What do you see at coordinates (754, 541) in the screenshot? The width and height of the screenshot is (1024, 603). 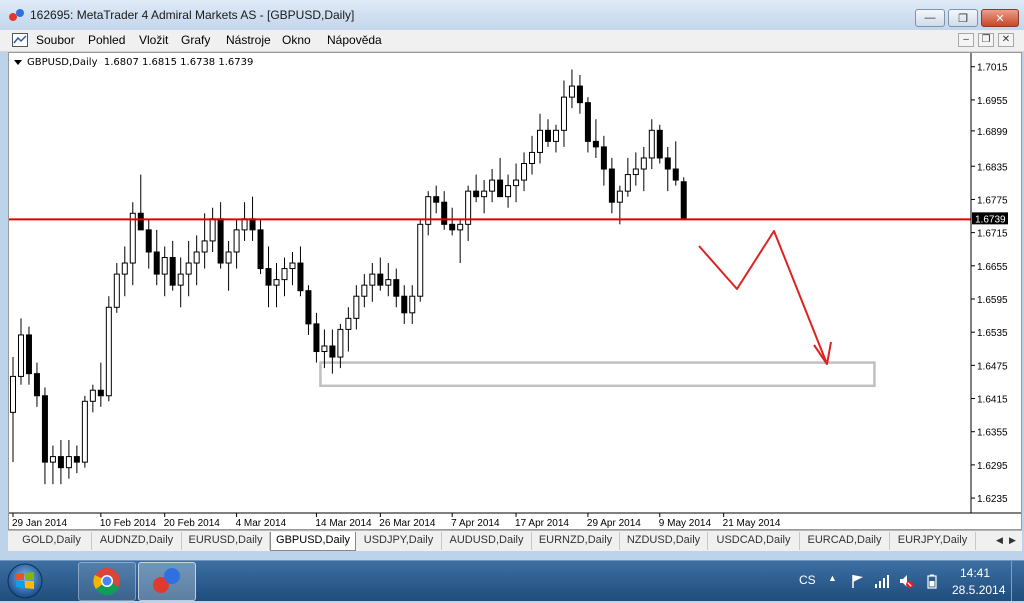 I see `tab-usdcad-daily: USDCAD,Daily` at bounding box center [754, 541].